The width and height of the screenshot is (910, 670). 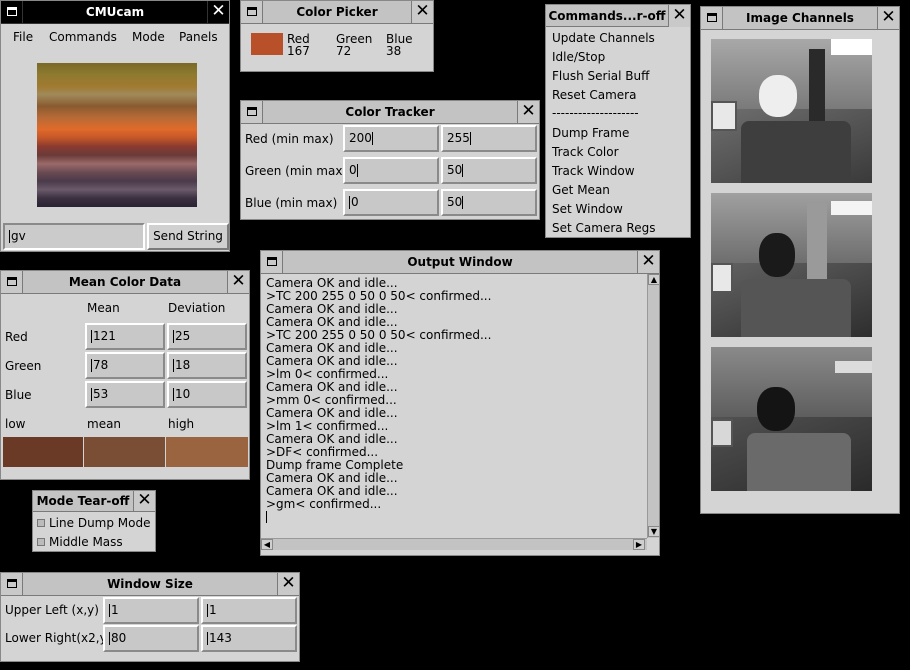 I want to click on mean-color-titlebar: Mean Color Data ✕, so click(x=125, y=282).